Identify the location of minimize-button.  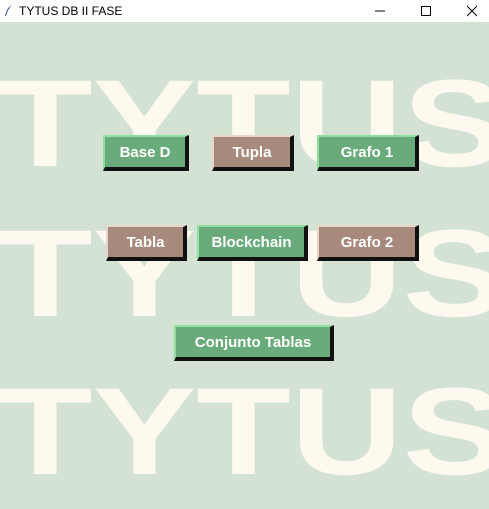
(380, 11).